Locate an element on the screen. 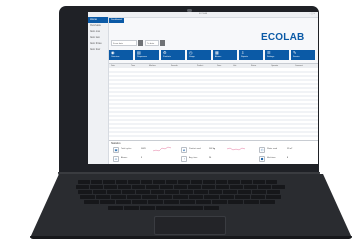 Image resolution: width=355 pixels, height=241 pixels. table-row is located at coordinates (213, 138).